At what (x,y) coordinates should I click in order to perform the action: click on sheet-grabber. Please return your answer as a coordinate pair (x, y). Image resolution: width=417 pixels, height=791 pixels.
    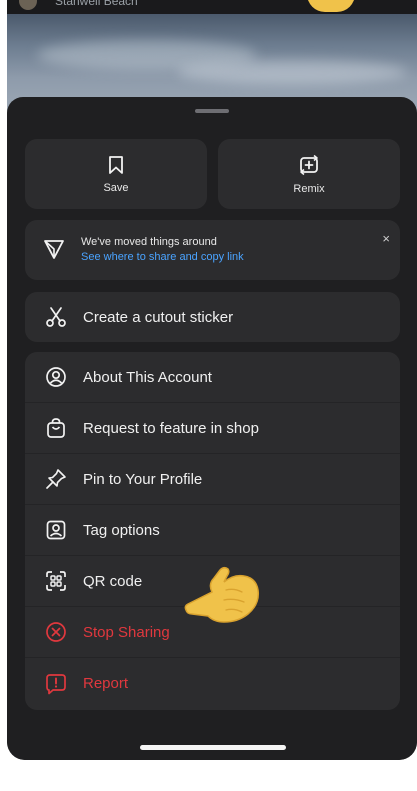
    Looking at the image, I should click on (212, 111).